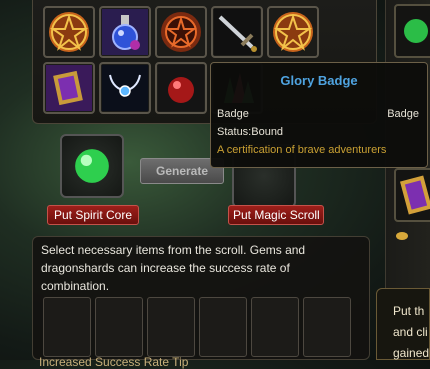 This screenshot has height=369, width=430. What do you see at coordinates (403, 114) in the screenshot?
I see `tooltip-type-right: Badge` at bounding box center [403, 114].